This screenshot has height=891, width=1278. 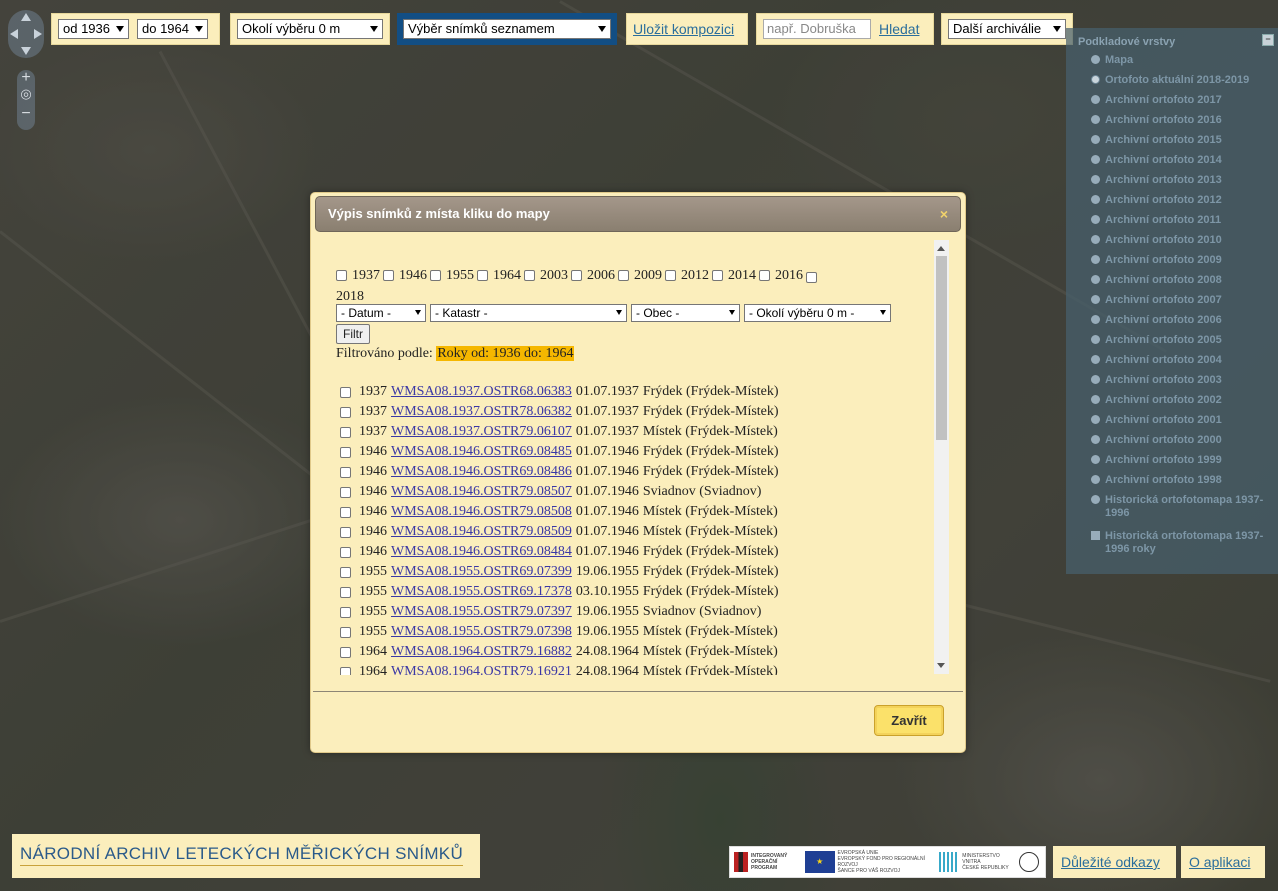 What do you see at coordinates (1007, 29) in the screenshot?
I see `more-archives-select: Další archiválie` at bounding box center [1007, 29].